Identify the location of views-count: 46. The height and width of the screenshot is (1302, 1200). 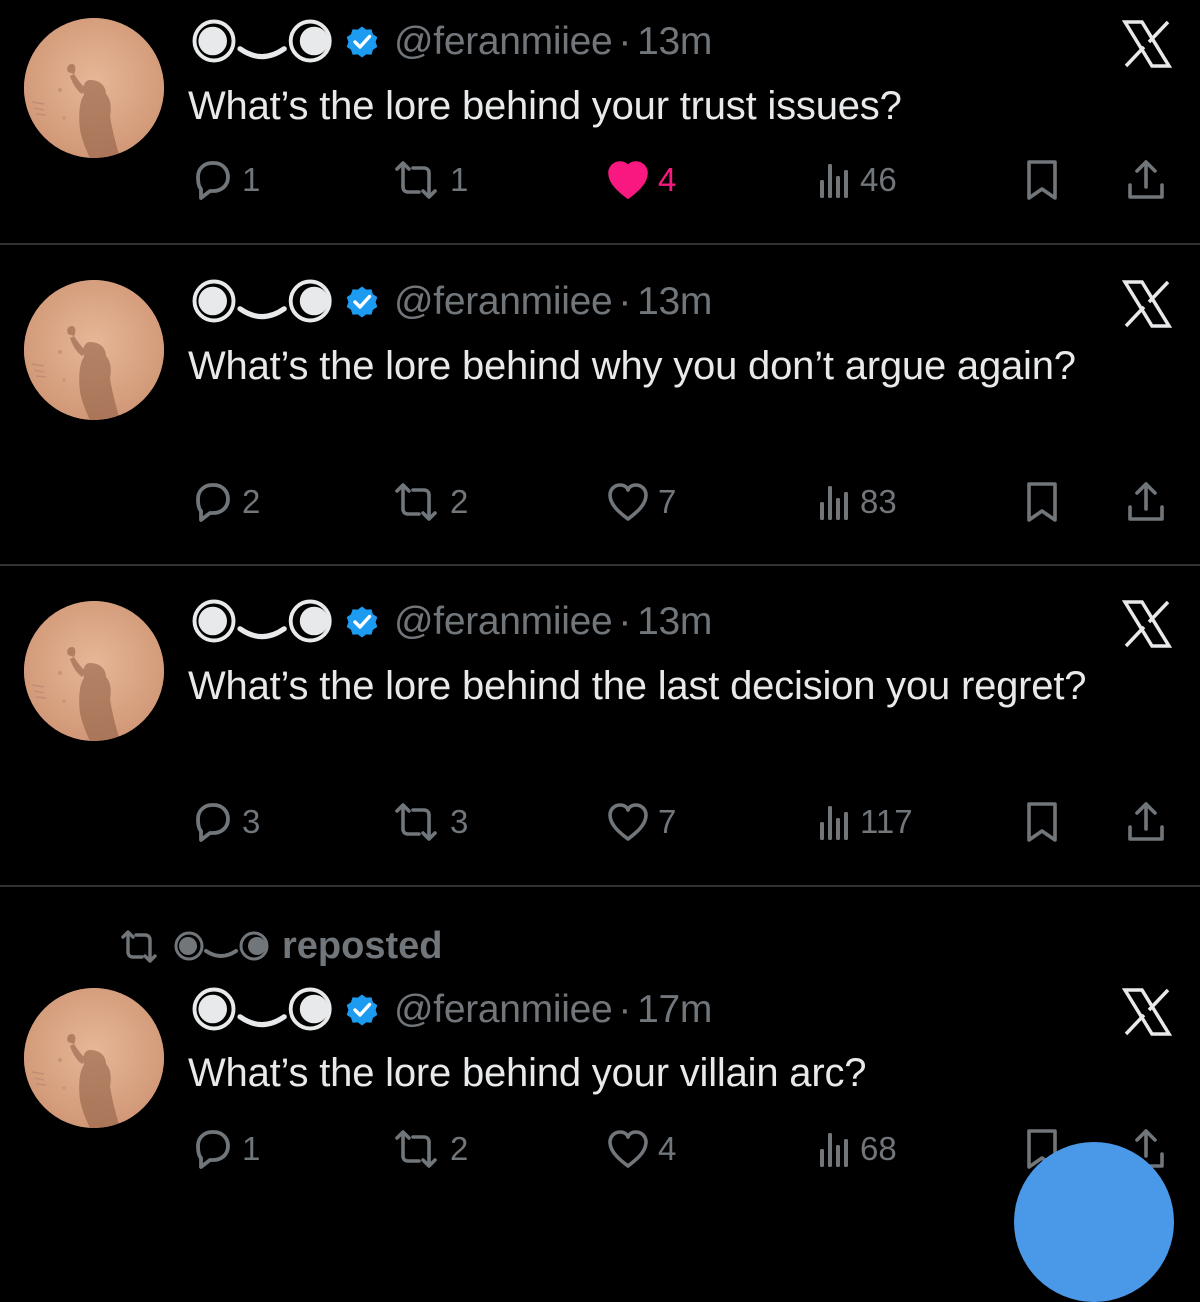
(878, 179).